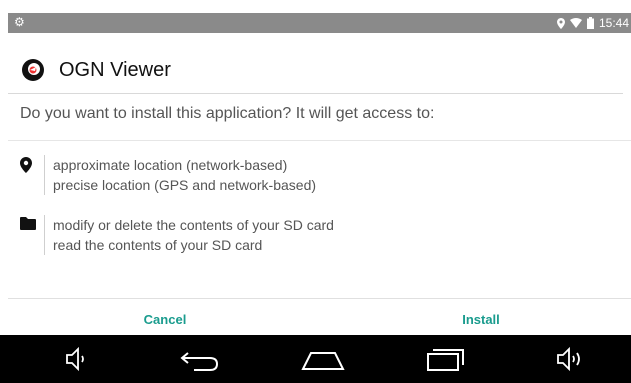  What do you see at coordinates (19, 22) in the screenshot?
I see `usb-debug-icon: ⚙` at bounding box center [19, 22].